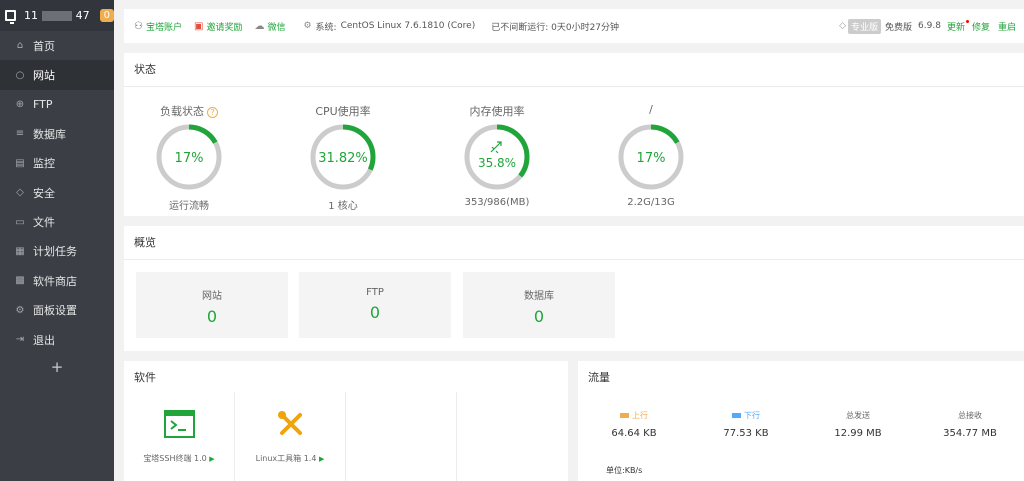  Describe the element at coordinates (57, 45) in the screenshot. I see `nav-home: ⌂ 首页` at that location.